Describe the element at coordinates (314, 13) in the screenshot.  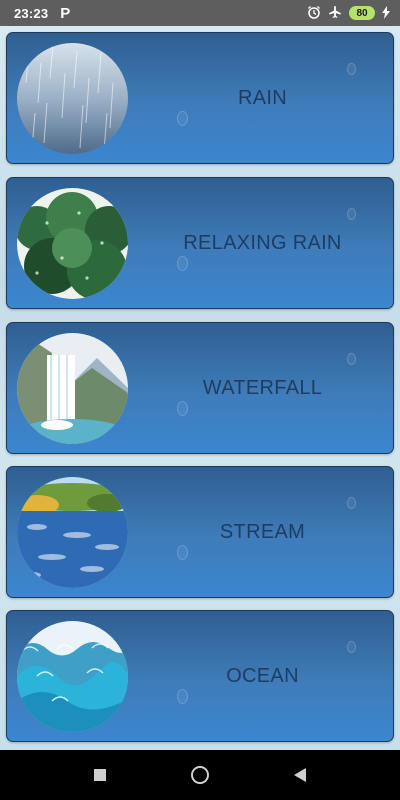
I see `alarm-clock-icon` at that location.